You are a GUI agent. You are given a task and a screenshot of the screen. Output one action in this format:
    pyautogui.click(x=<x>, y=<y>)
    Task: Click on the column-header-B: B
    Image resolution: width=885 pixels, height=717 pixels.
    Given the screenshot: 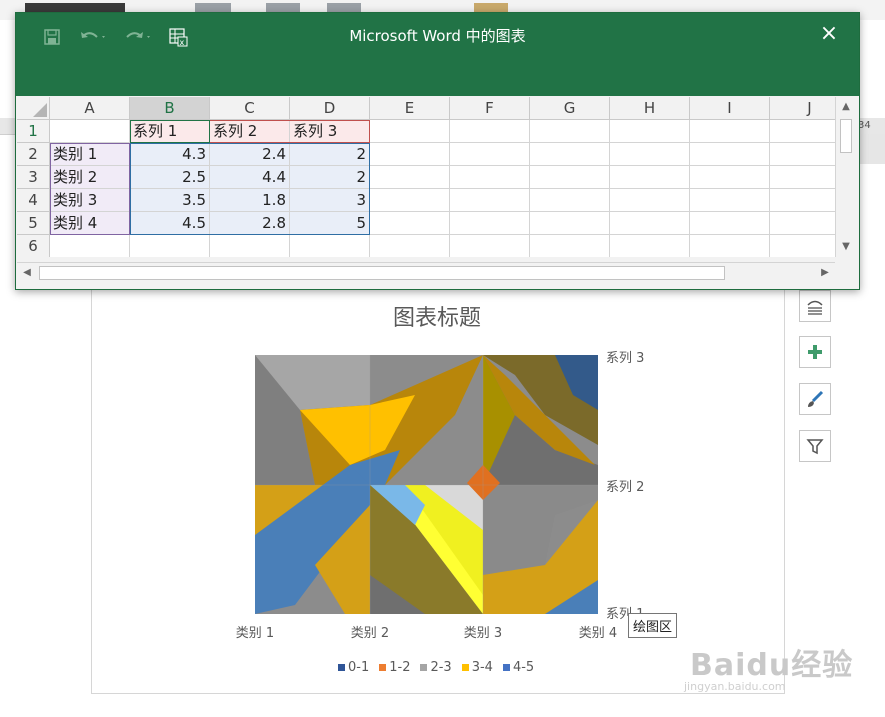 What is the action you would take?
    pyautogui.click(x=170, y=108)
    